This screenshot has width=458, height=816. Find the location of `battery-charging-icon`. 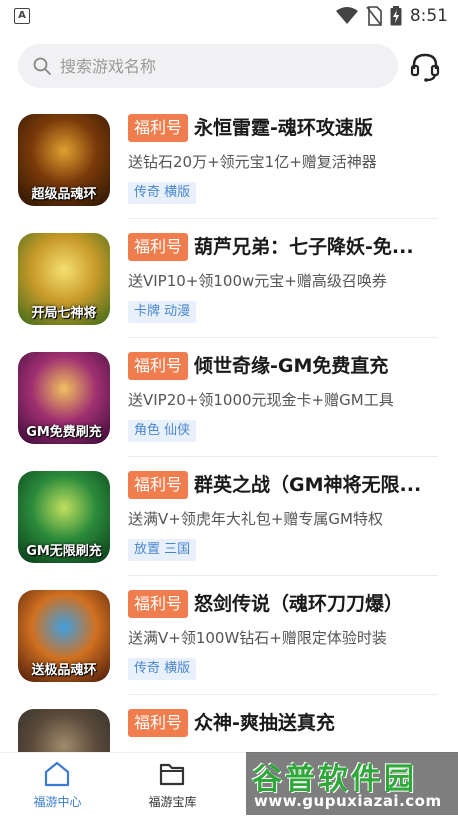

battery-charging-icon is located at coordinates (396, 16).